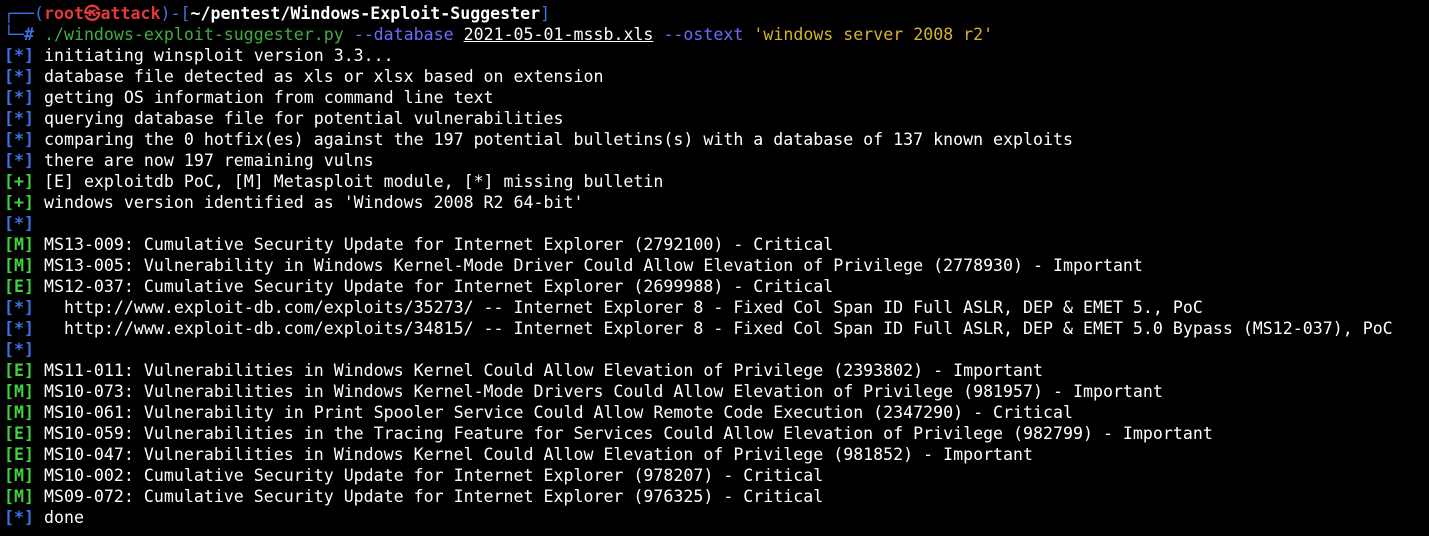 Image resolution: width=1429 pixels, height=536 pixels. What do you see at coordinates (545, 13) in the screenshot?
I see `prompt-frame-close: ]` at bounding box center [545, 13].